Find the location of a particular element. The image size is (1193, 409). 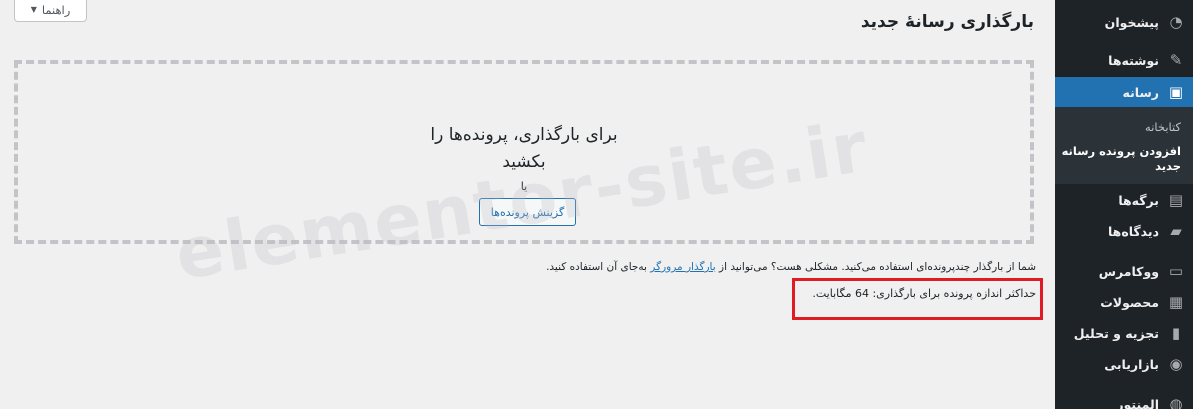

uploader-info-text-after: به‌جای آن استفاده کنید. is located at coordinates (598, 267).